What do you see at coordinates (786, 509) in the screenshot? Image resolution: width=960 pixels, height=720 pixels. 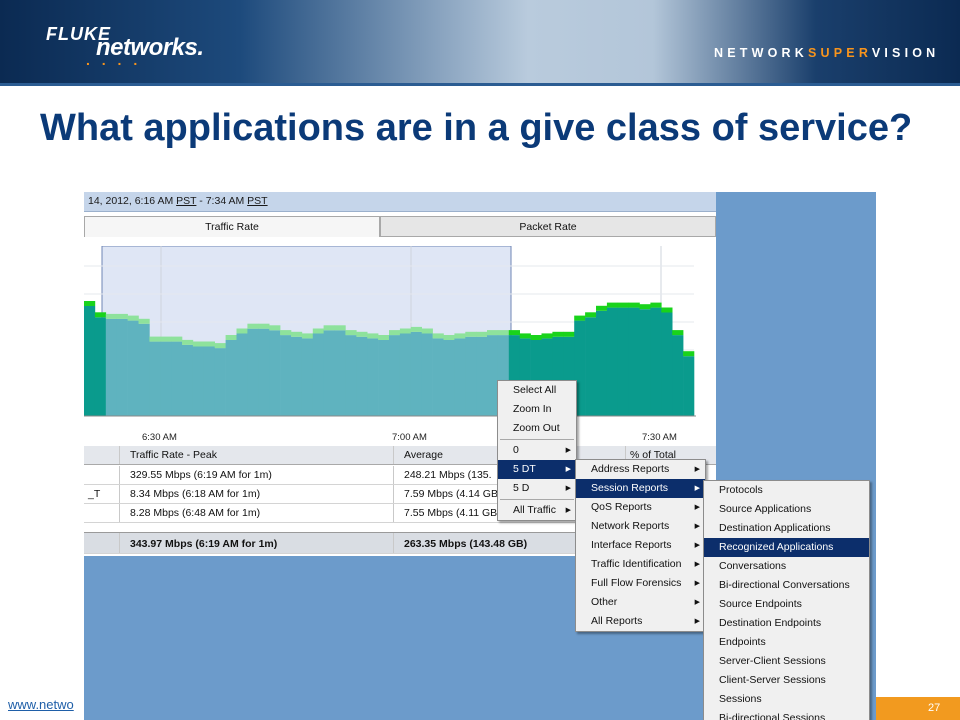 I see `session-menu-item: Source Applications` at bounding box center [786, 509].